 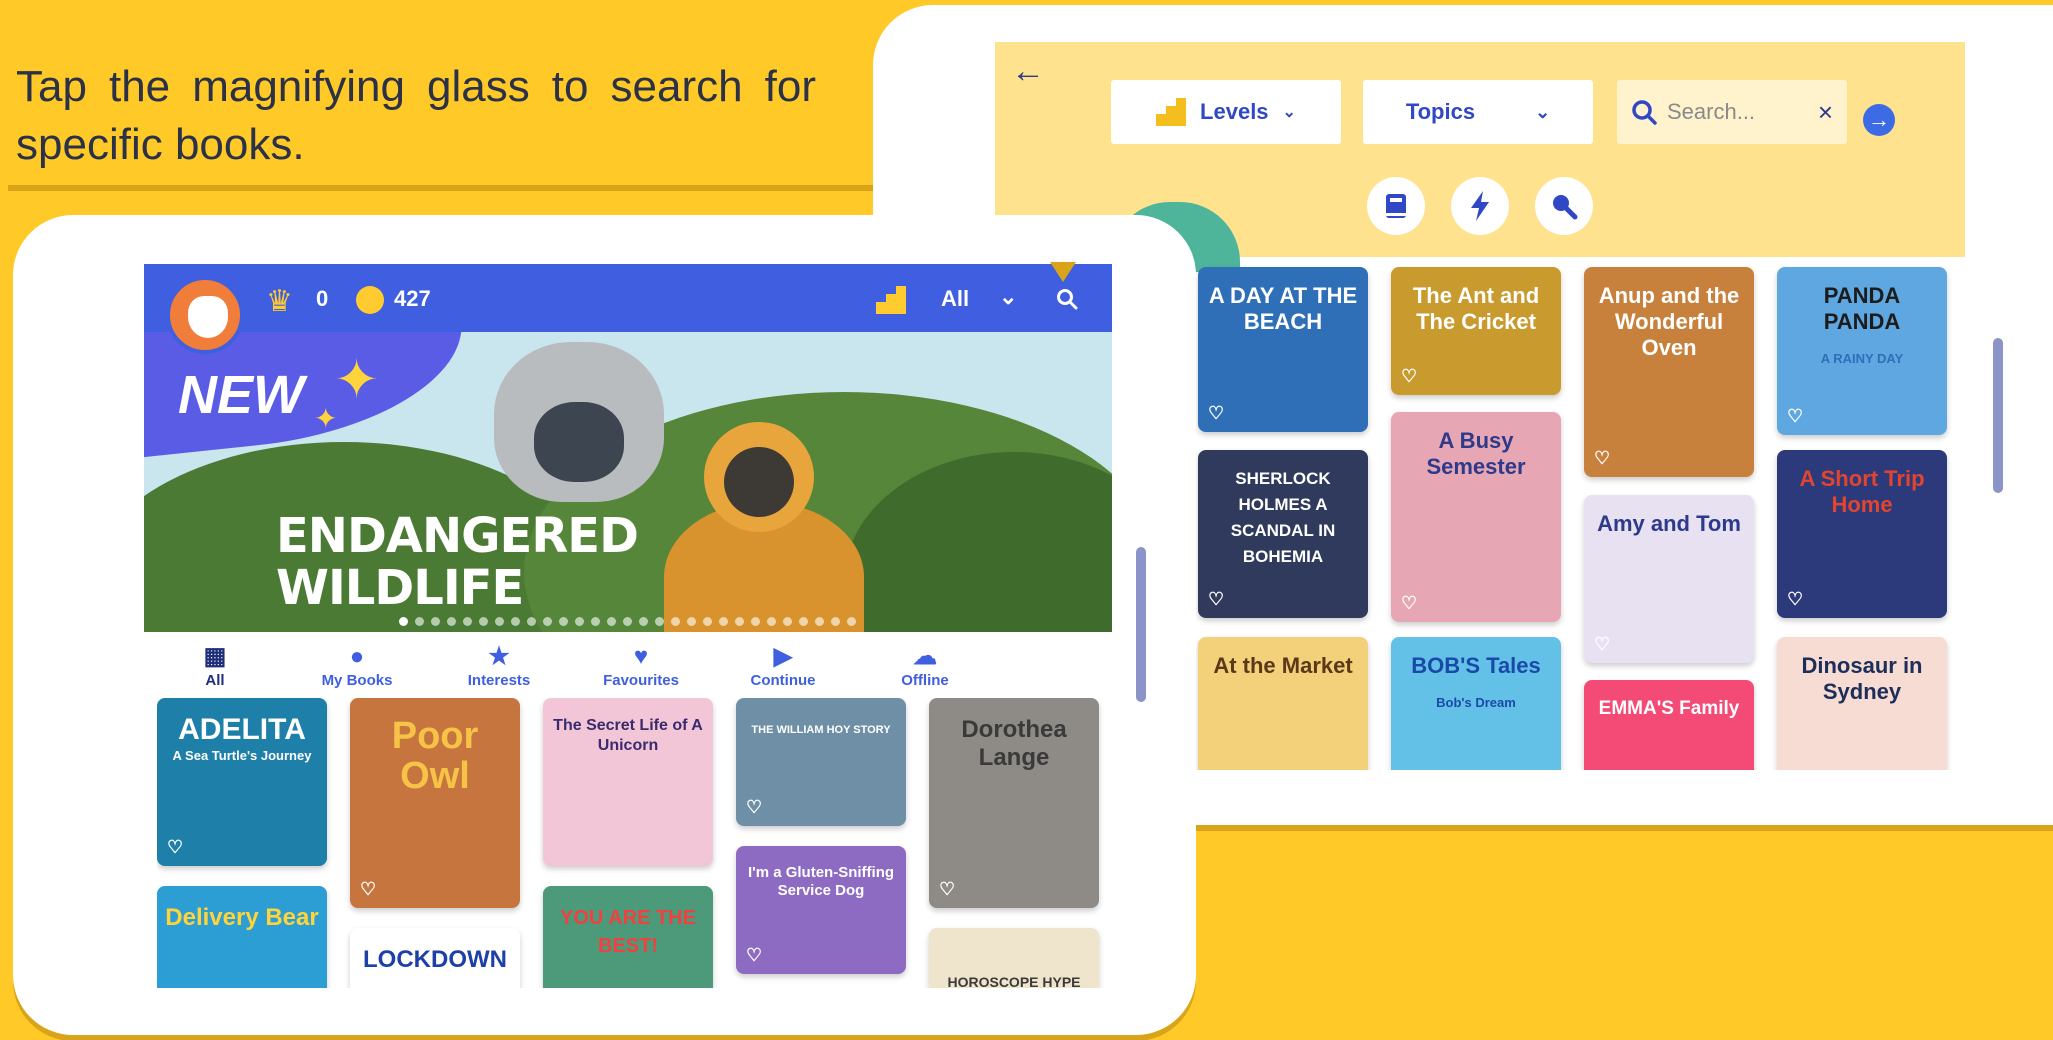 I want to click on book-card: Dinosaur in Sydney, so click(x=1862, y=703).